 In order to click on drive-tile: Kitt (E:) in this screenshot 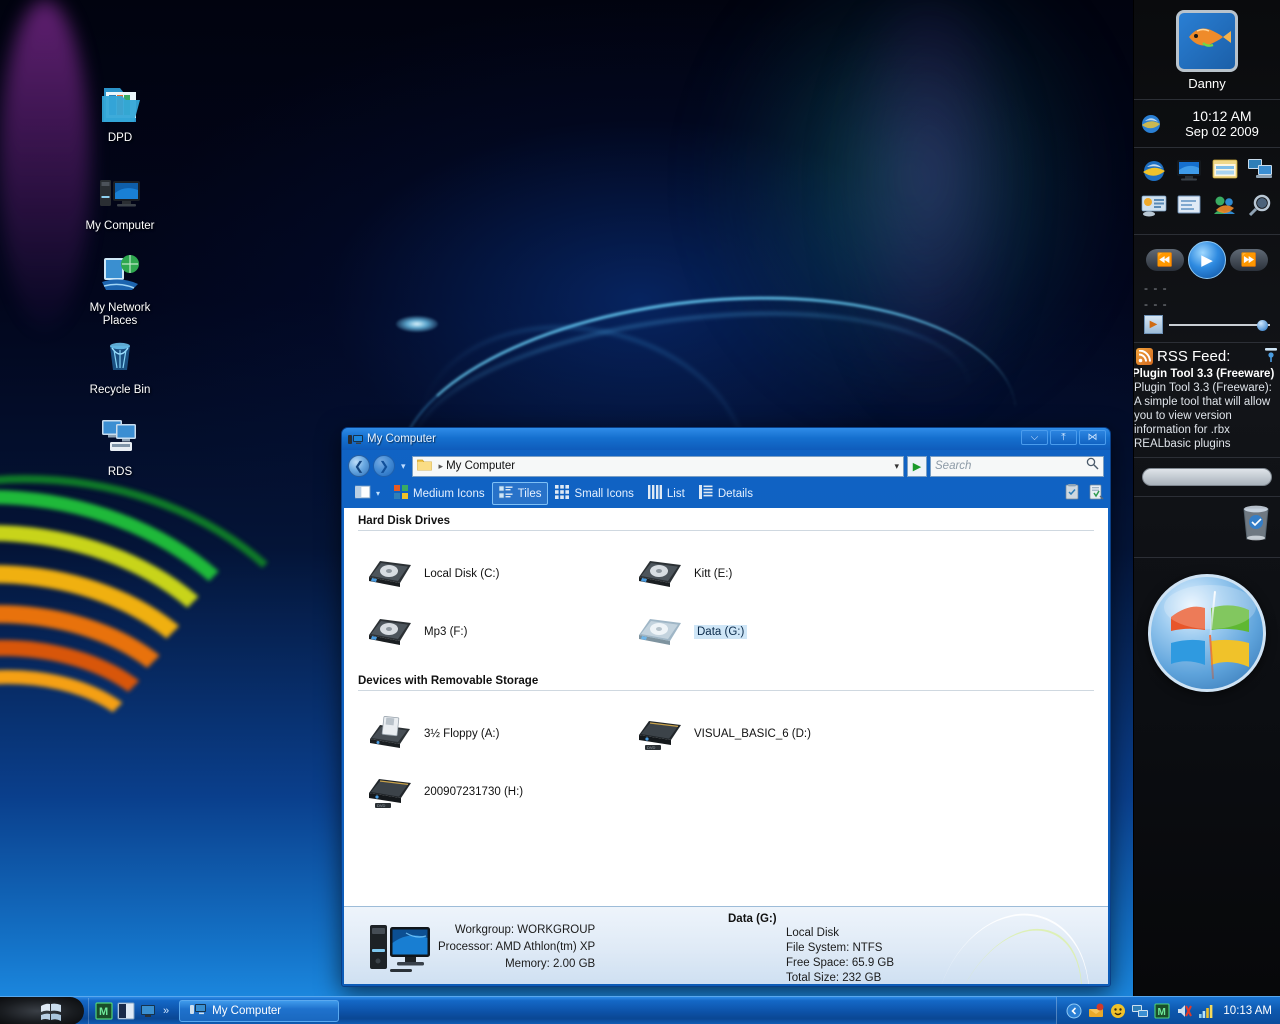, I will do `click(767, 574)`.